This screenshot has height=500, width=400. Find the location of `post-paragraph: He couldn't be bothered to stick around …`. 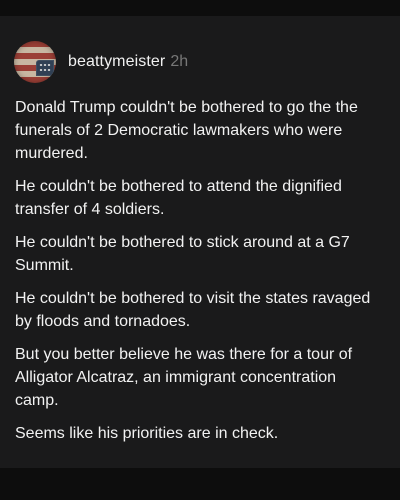

post-paragraph: He couldn't be bothered to stick around … is located at coordinates (182, 254).